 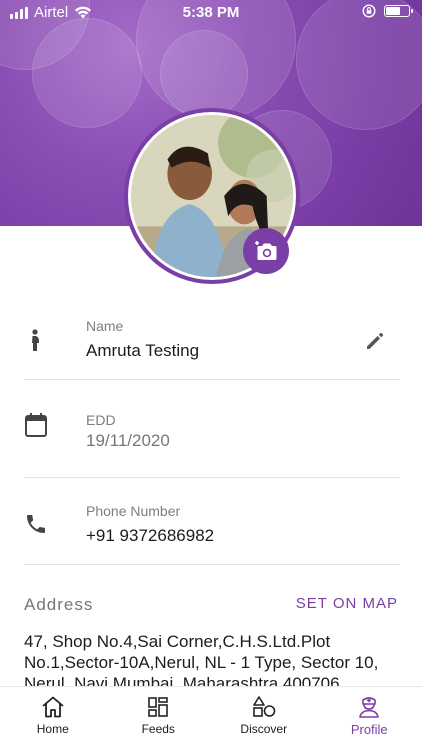 I want to click on status-bar: Airtel 5:38 PM, so click(x=211, y=13).